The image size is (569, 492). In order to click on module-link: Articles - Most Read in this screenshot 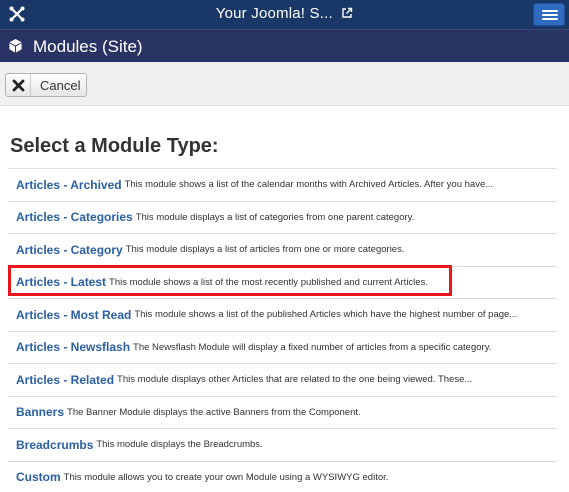, I will do `click(73, 315)`.